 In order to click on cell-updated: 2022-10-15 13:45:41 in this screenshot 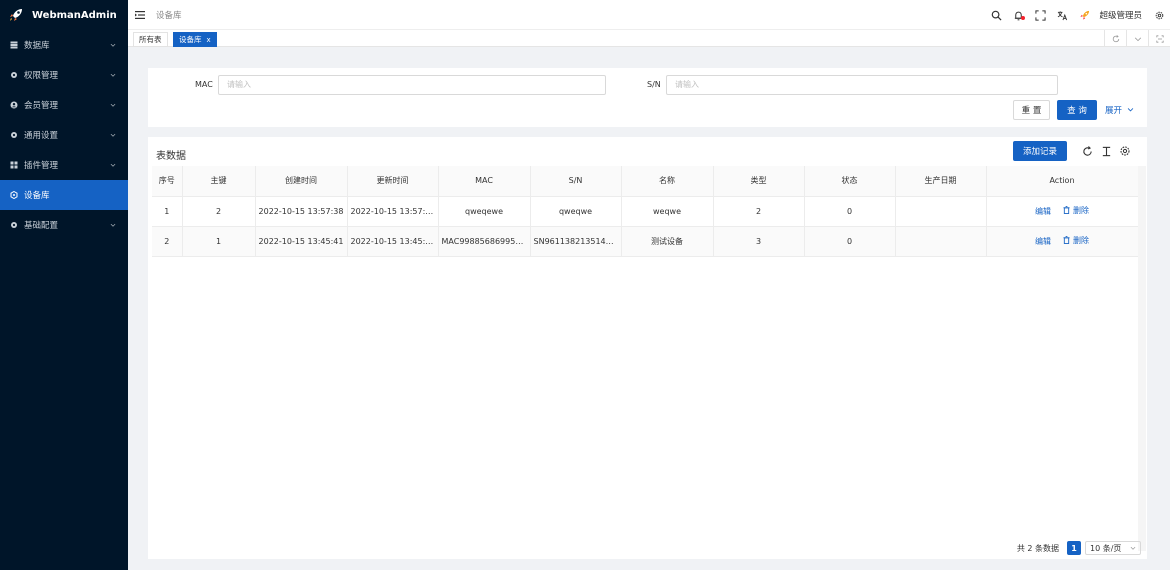, I will do `click(393, 241)`.